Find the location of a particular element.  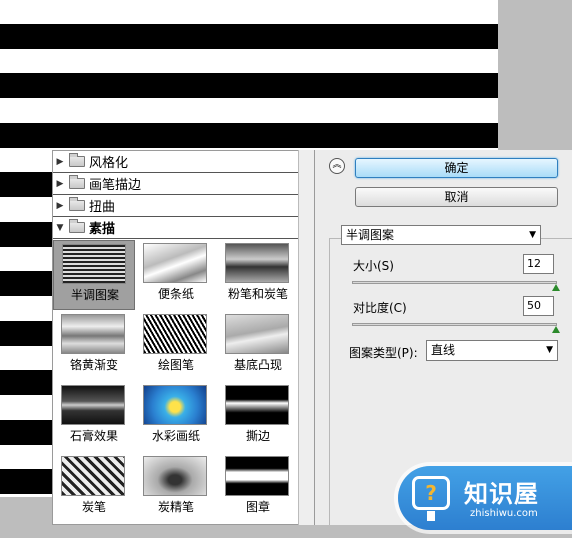

thumbnail-label: 基底凸现 is located at coordinates (257, 365).